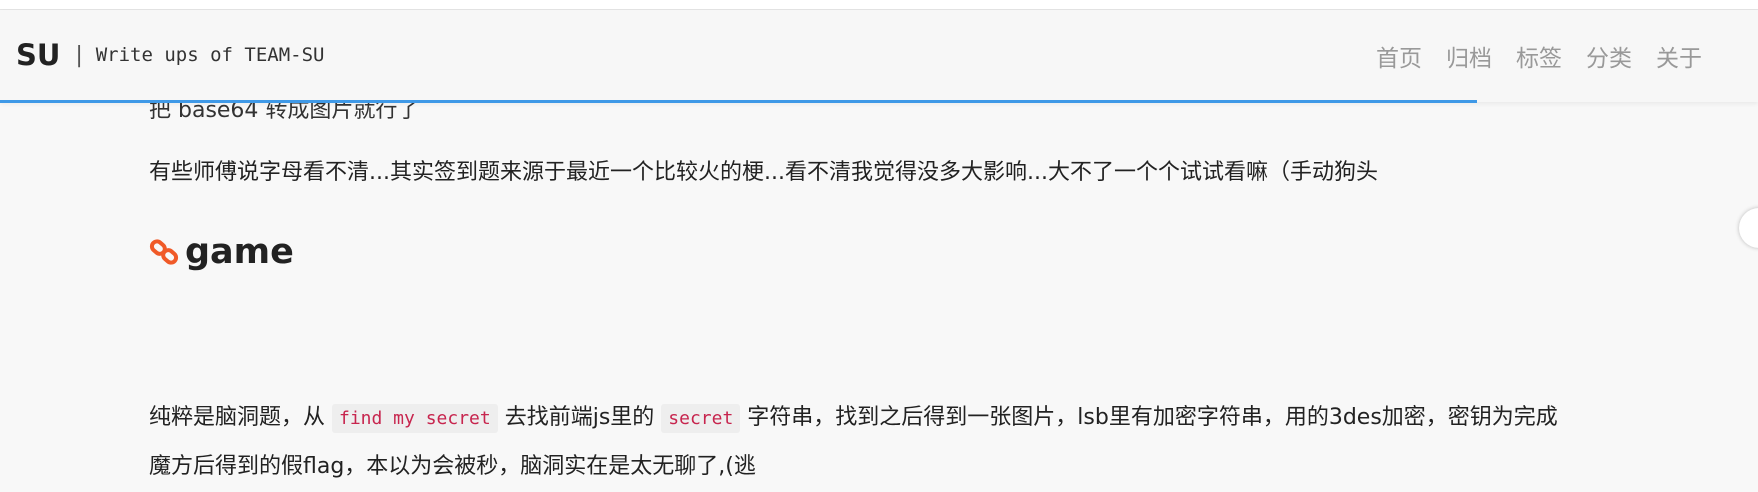  Describe the element at coordinates (452, 466) in the screenshot. I see `paragraph-game-line2: 魔方后得到的假flag，本以为会被秒，脑洞实在是太无聊了,(逃` at that location.